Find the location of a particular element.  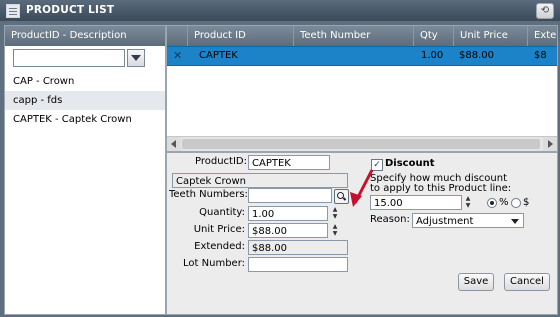

lot-number-field is located at coordinates (298, 264).